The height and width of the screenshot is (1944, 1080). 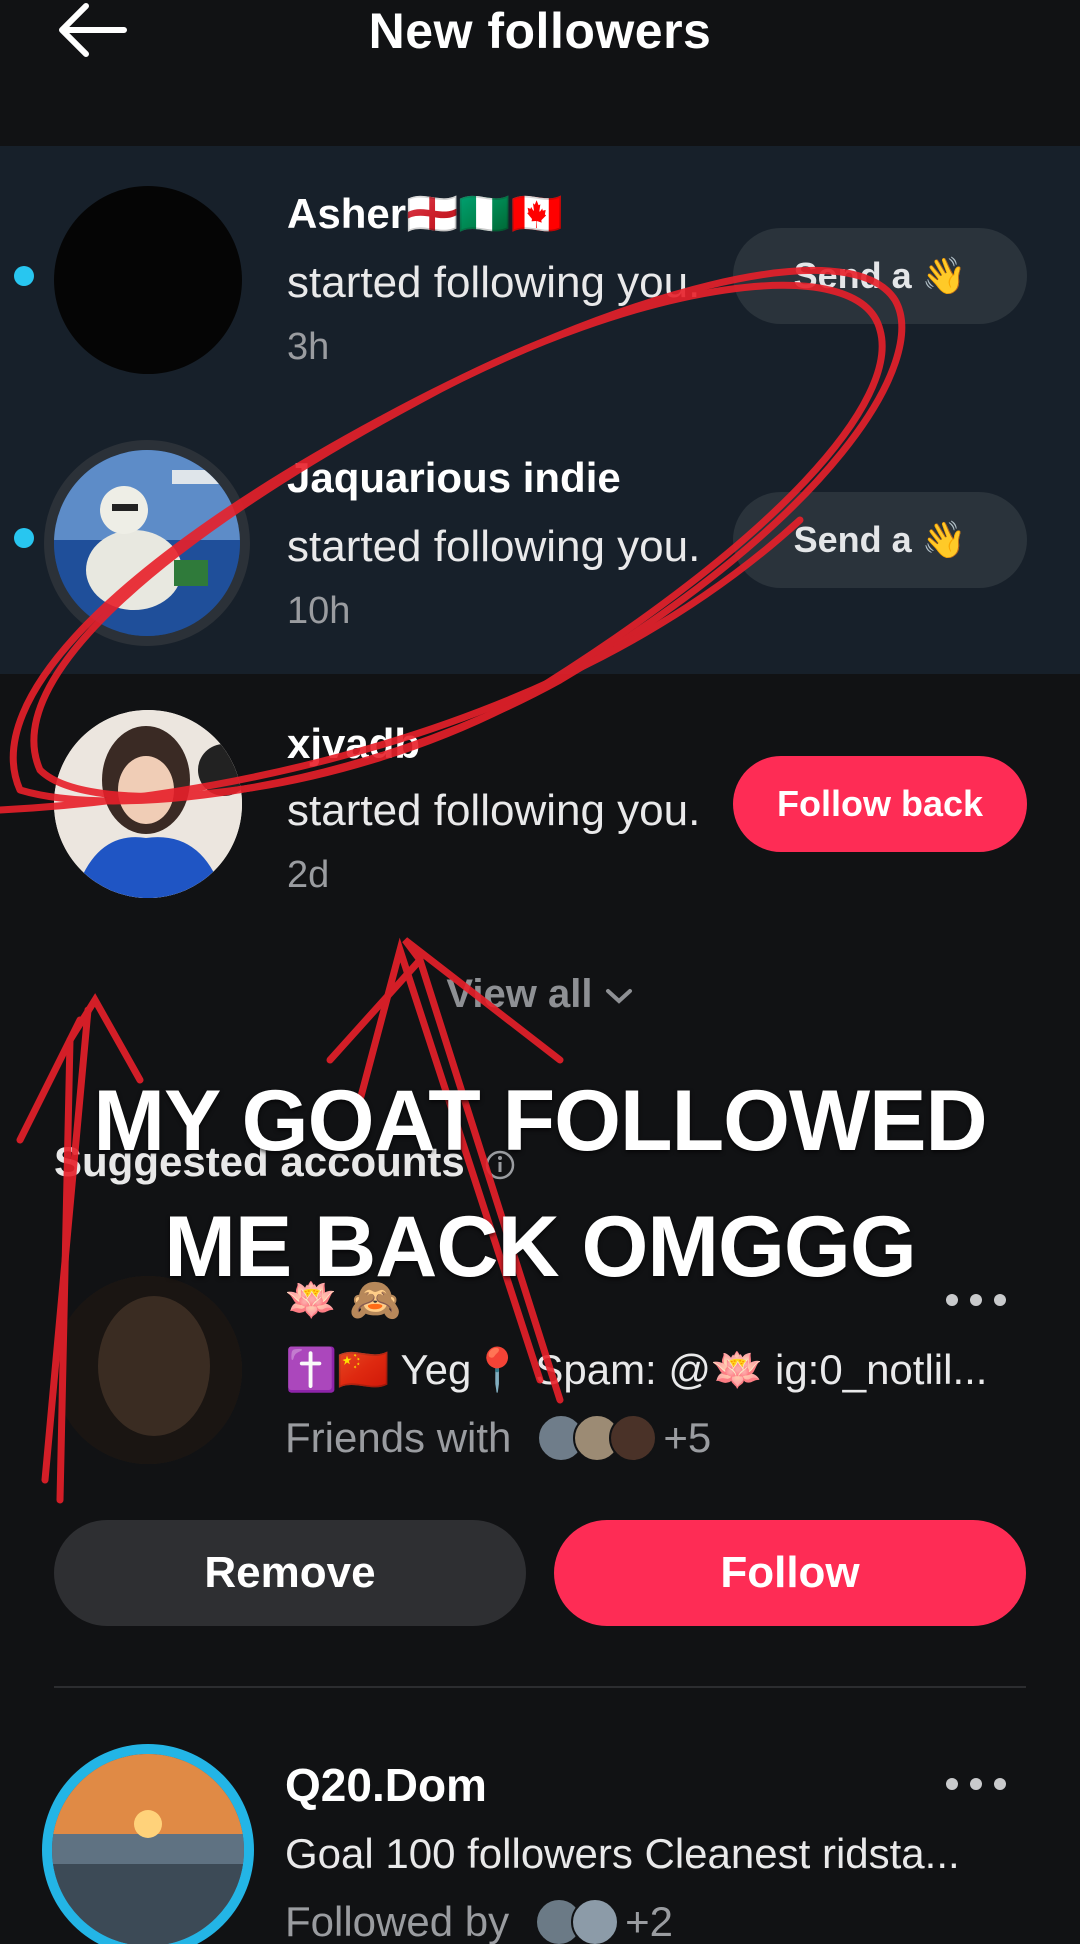 I want to click on follower-name: xjvadb, so click(x=353, y=744).